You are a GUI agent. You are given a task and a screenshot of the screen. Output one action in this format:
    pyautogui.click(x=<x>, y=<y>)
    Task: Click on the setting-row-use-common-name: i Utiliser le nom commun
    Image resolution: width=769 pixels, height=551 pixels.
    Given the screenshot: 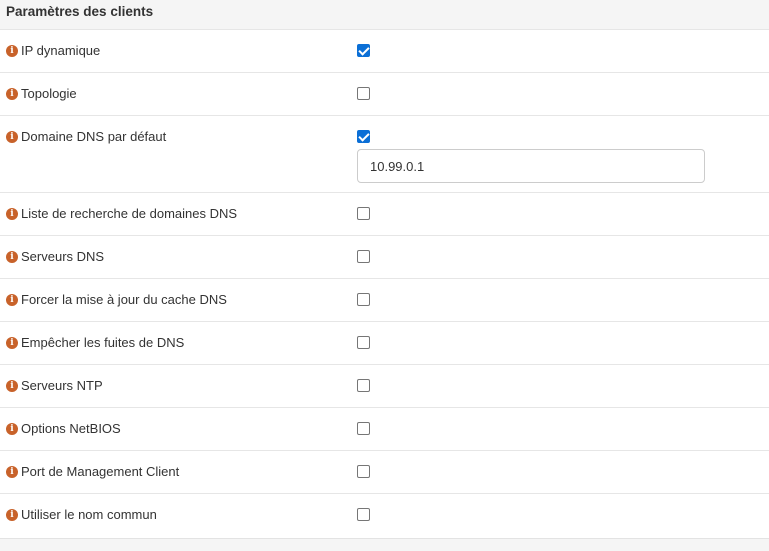 What is the action you would take?
    pyautogui.click(x=384, y=515)
    